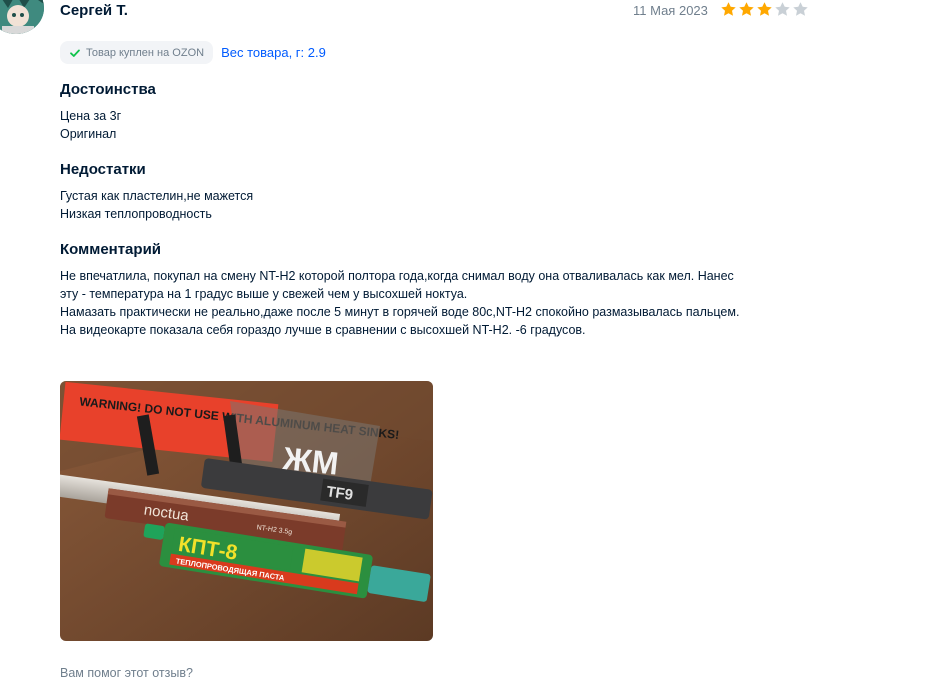  Describe the element at coordinates (103, 169) in the screenshot. I see `cons-title: Недостатки` at that location.